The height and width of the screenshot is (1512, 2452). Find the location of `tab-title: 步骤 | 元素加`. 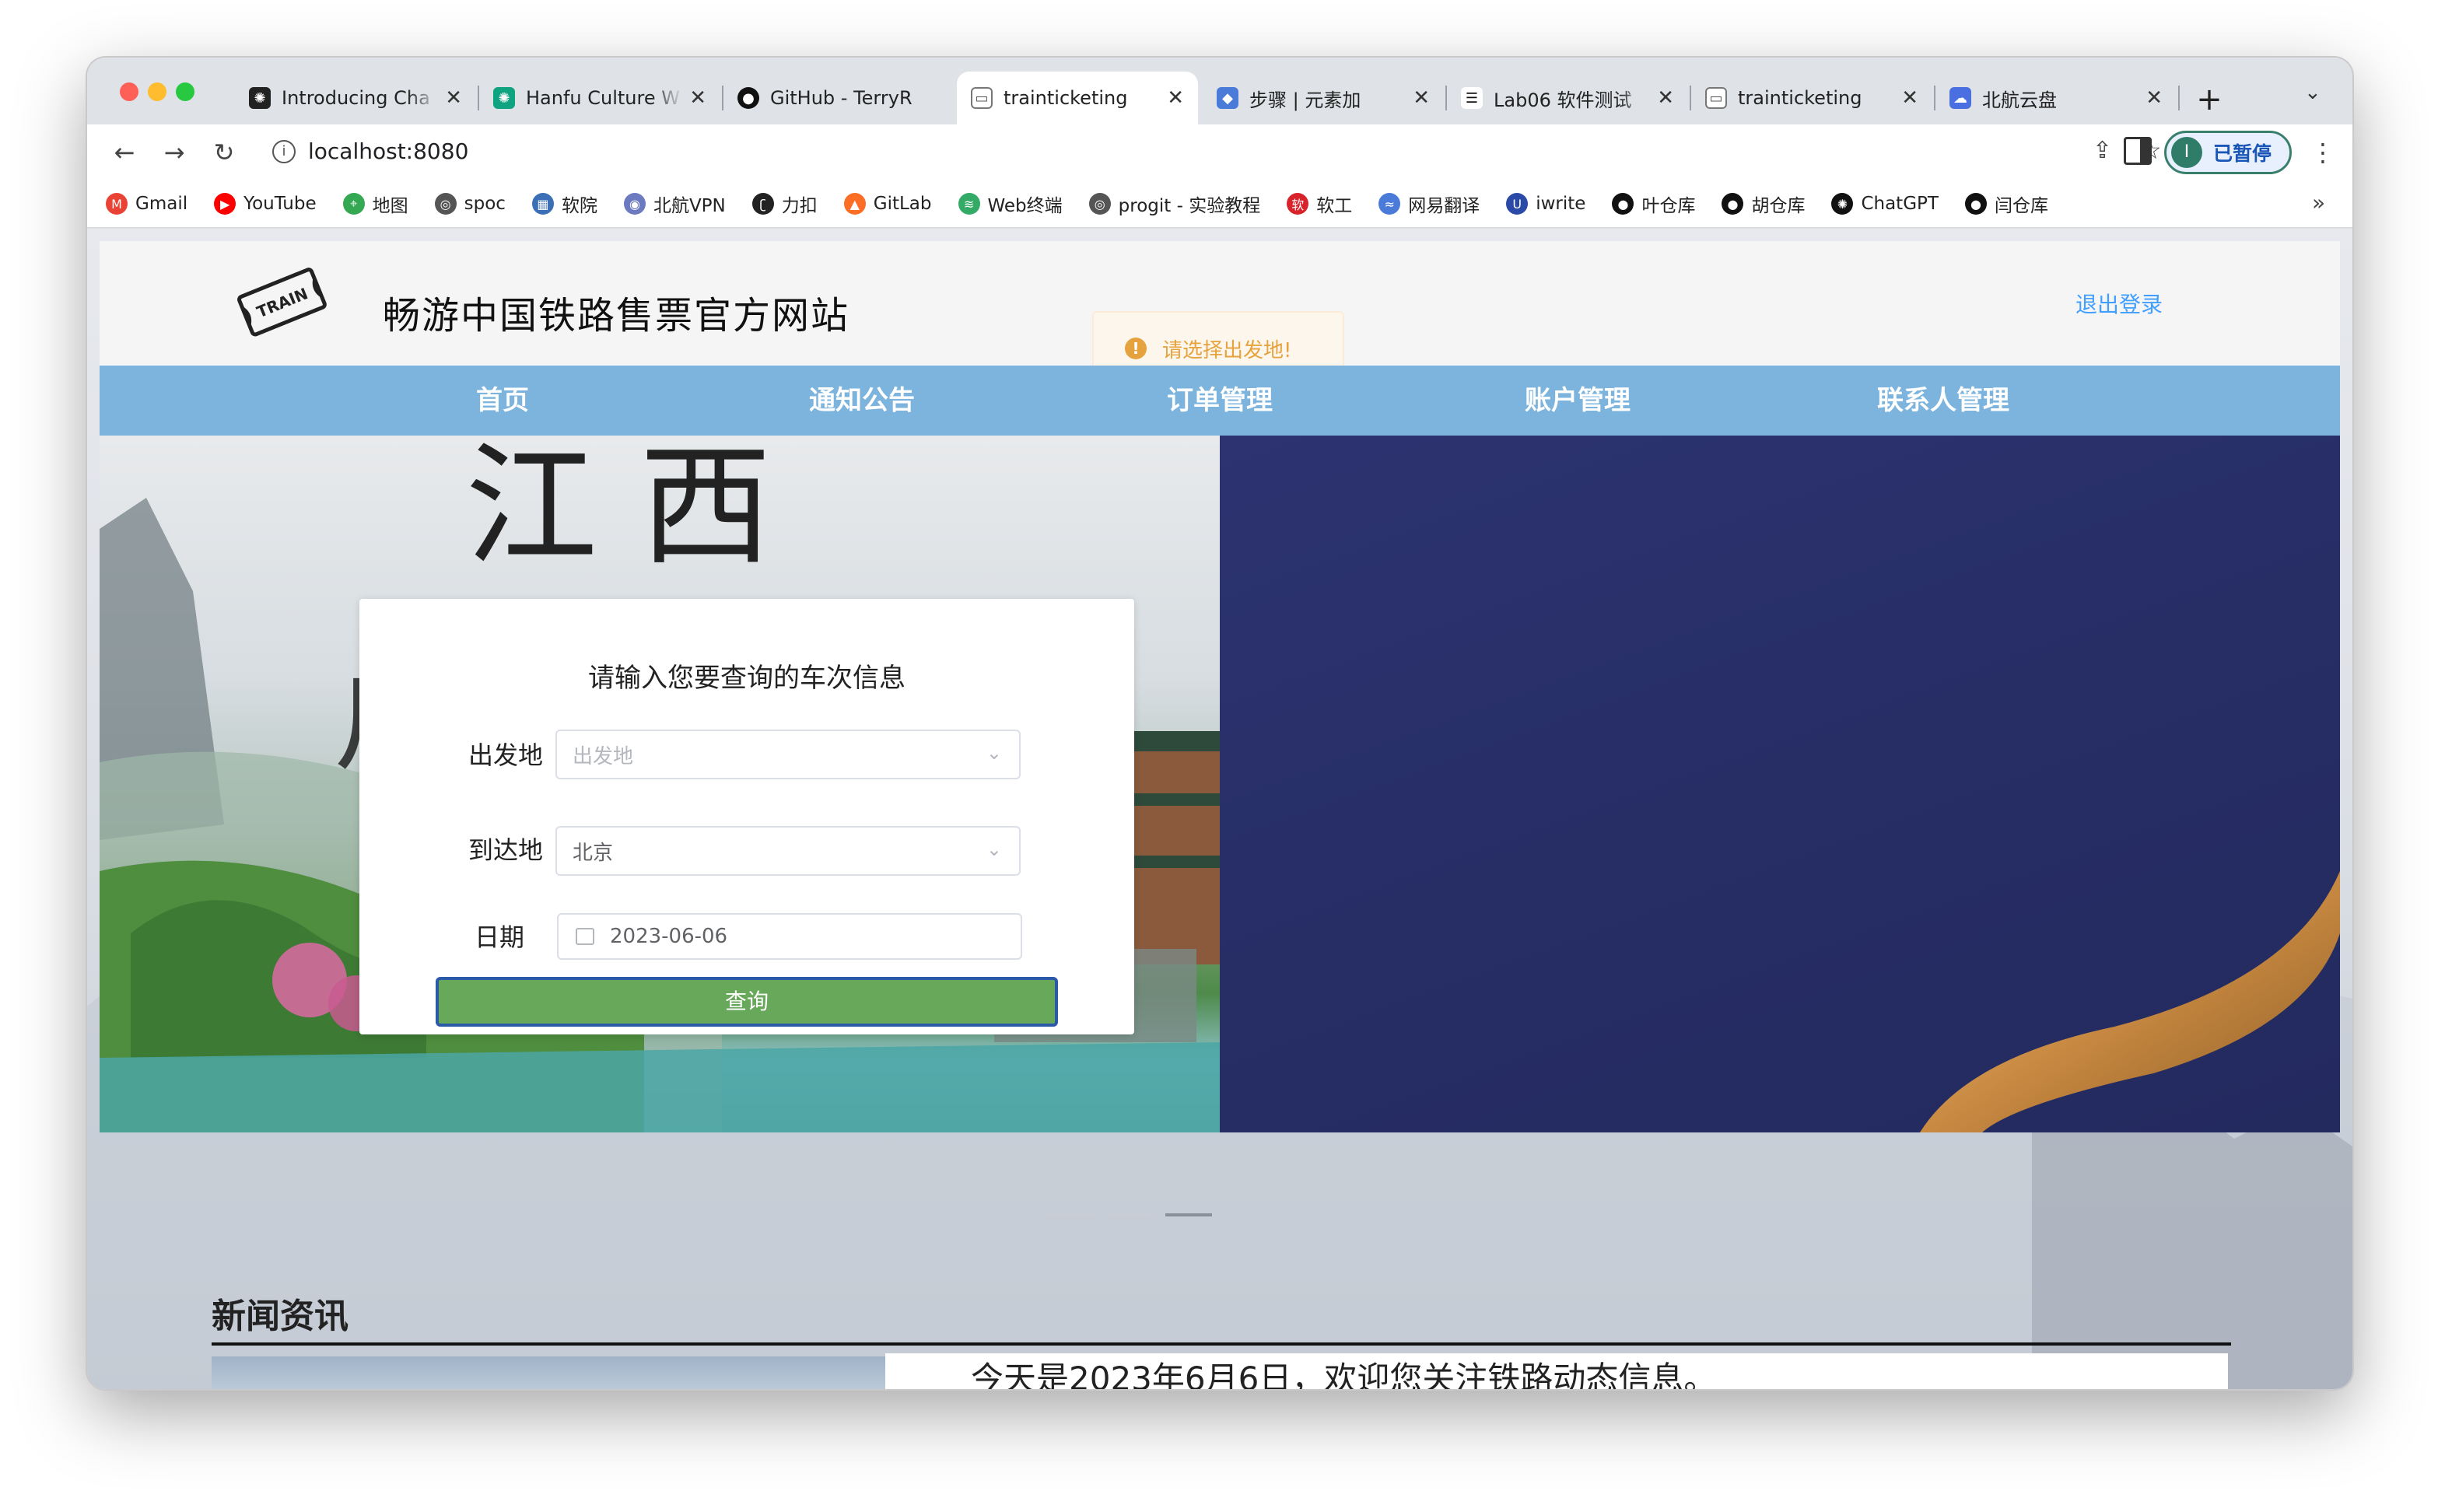

tab-title: 步骤 | 元素加 is located at coordinates (1305, 100).